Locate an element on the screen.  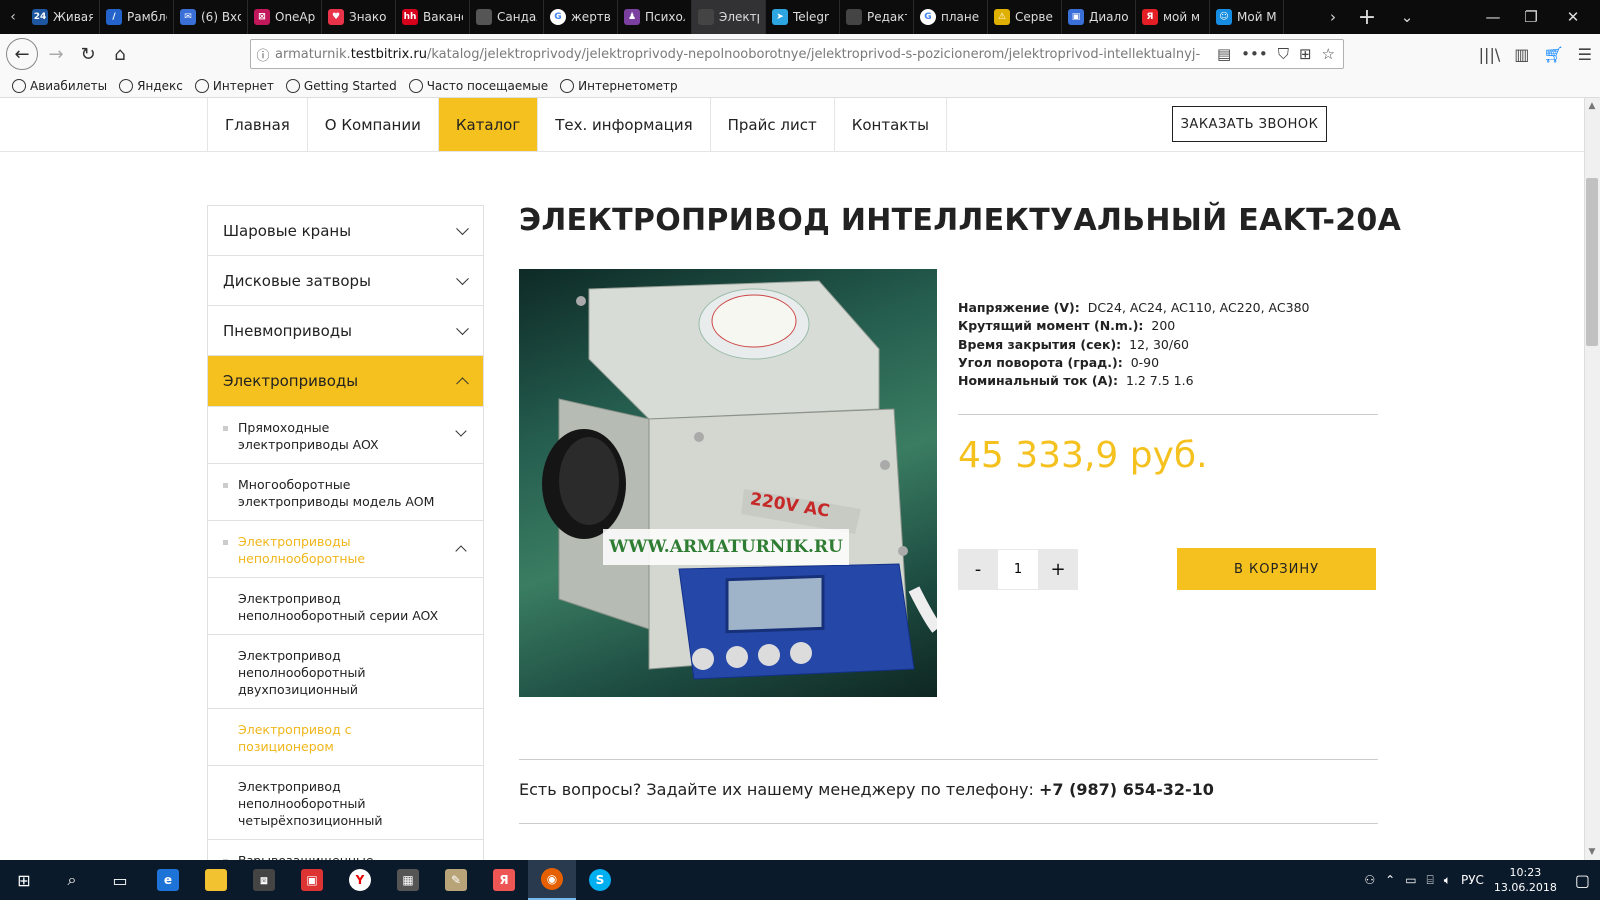
edge-icon: e is located at coordinates (168, 880).